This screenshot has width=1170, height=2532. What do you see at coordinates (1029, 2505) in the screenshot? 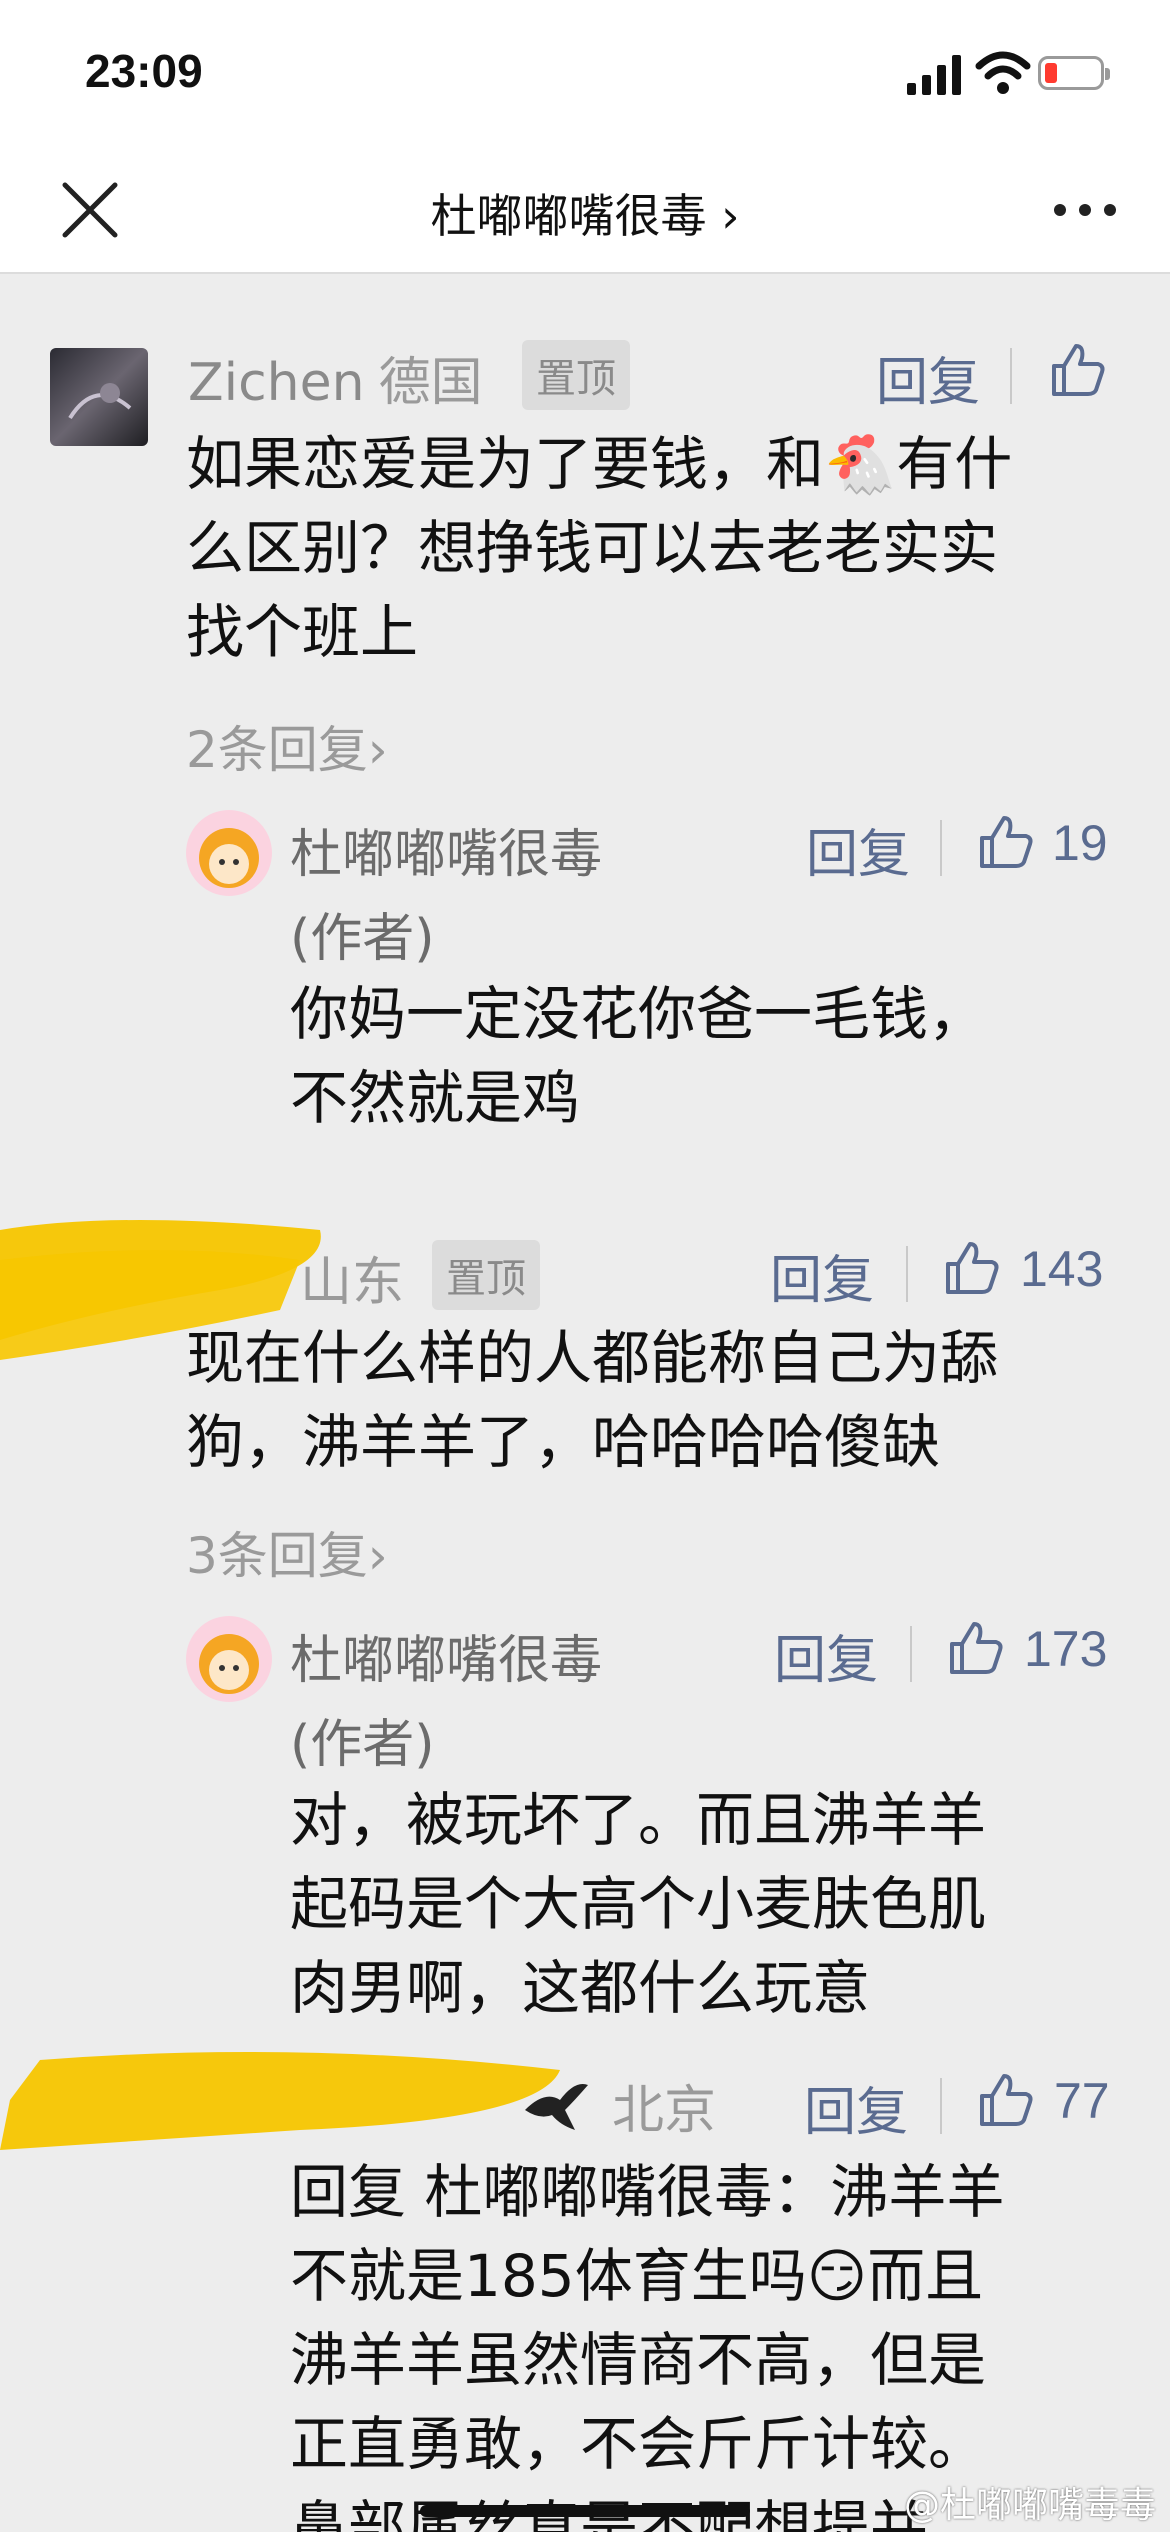
I see `watermark: @杜嘟嘟嘴毒毒` at bounding box center [1029, 2505].